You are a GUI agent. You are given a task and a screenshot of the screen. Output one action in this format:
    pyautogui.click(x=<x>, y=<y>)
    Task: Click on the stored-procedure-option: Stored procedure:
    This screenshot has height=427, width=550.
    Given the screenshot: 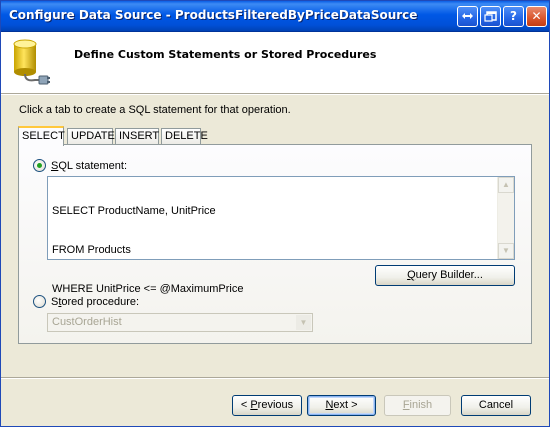 What is the action you would take?
    pyautogui.click(x=86, y=301)
    